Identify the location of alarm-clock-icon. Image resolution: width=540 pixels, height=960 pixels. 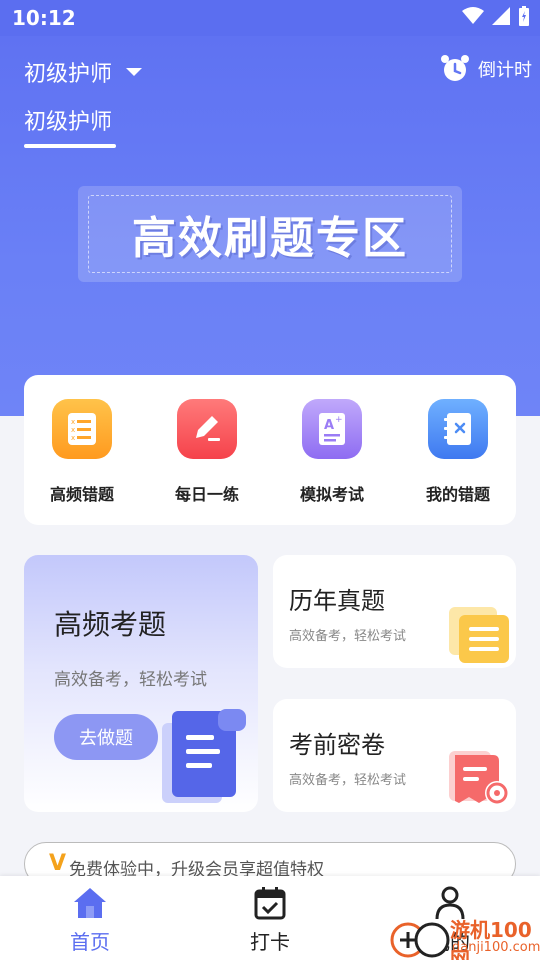
(455, 68).